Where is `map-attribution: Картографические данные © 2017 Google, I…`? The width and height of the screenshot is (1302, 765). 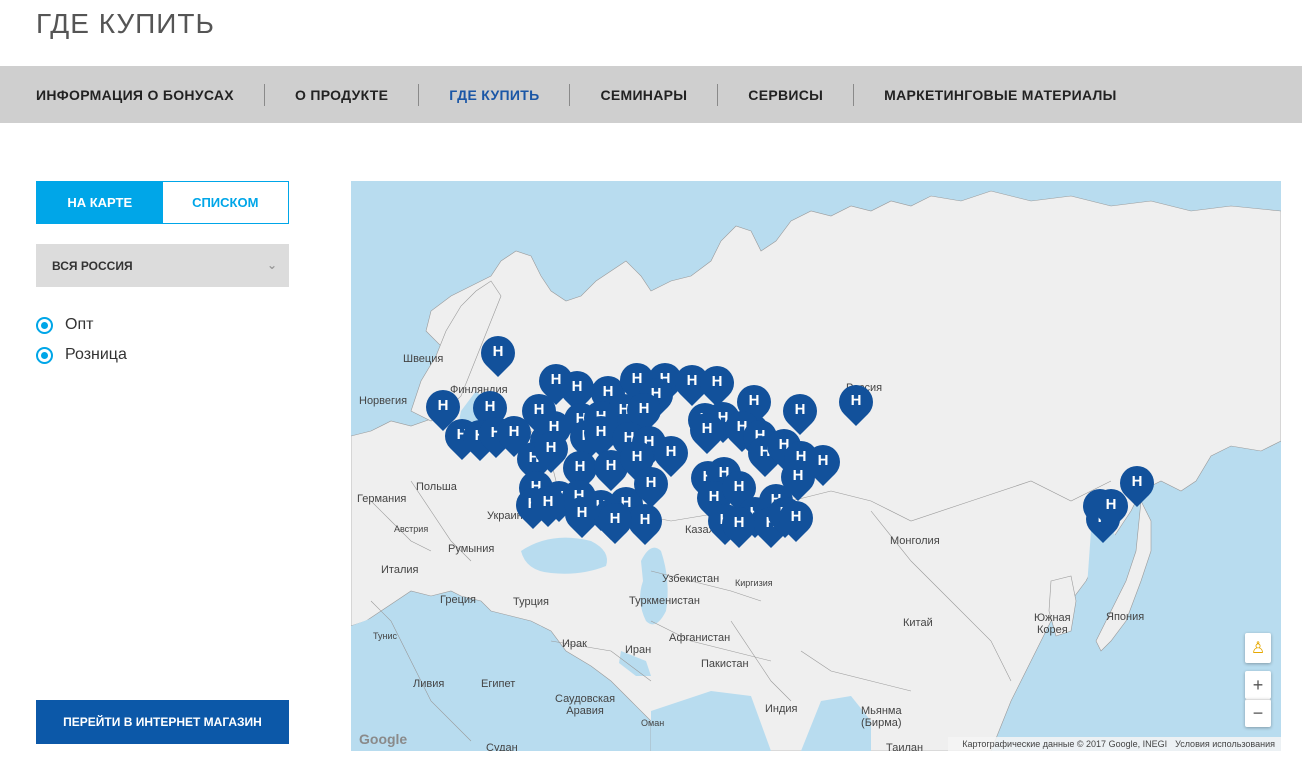 map-attribution: Картографические данные © 2017 Google, I… is located at coordinates (1114, 744).